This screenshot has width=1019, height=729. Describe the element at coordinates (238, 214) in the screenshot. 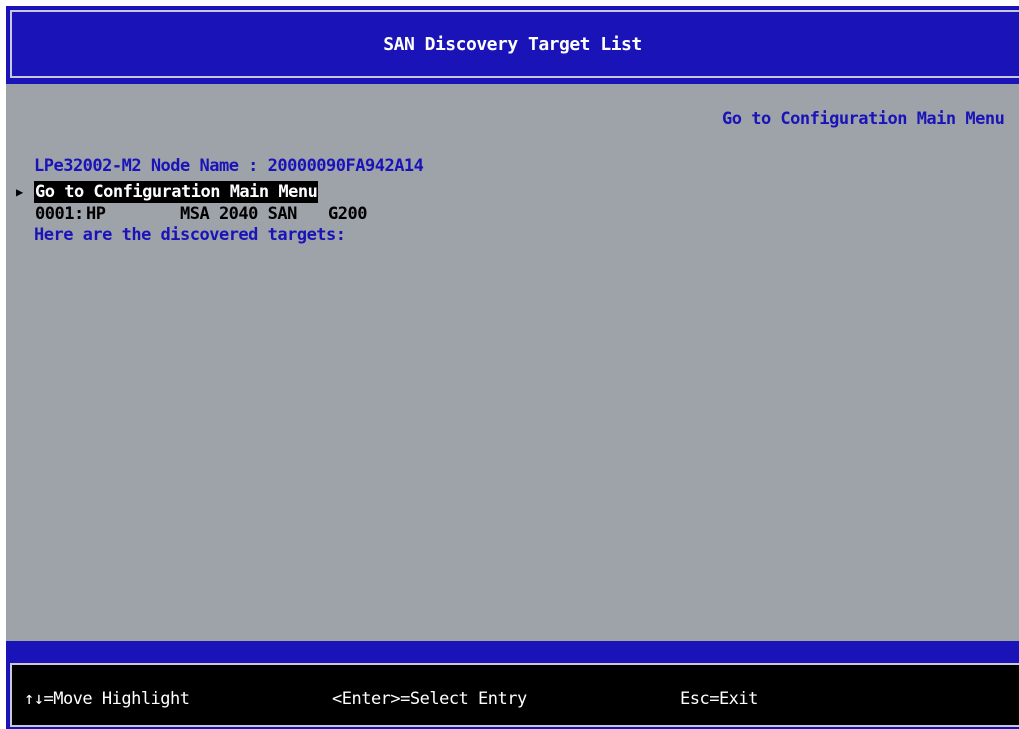

I see `target-product: MSA 2040 SAN` at that location.